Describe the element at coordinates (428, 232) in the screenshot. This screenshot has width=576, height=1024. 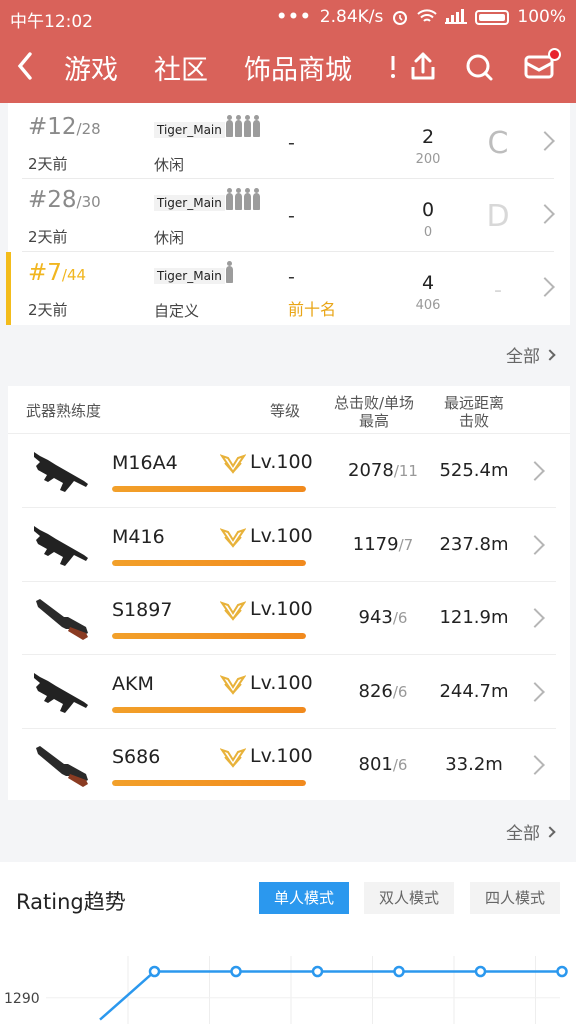
I see `match-damage: 0` at that location.